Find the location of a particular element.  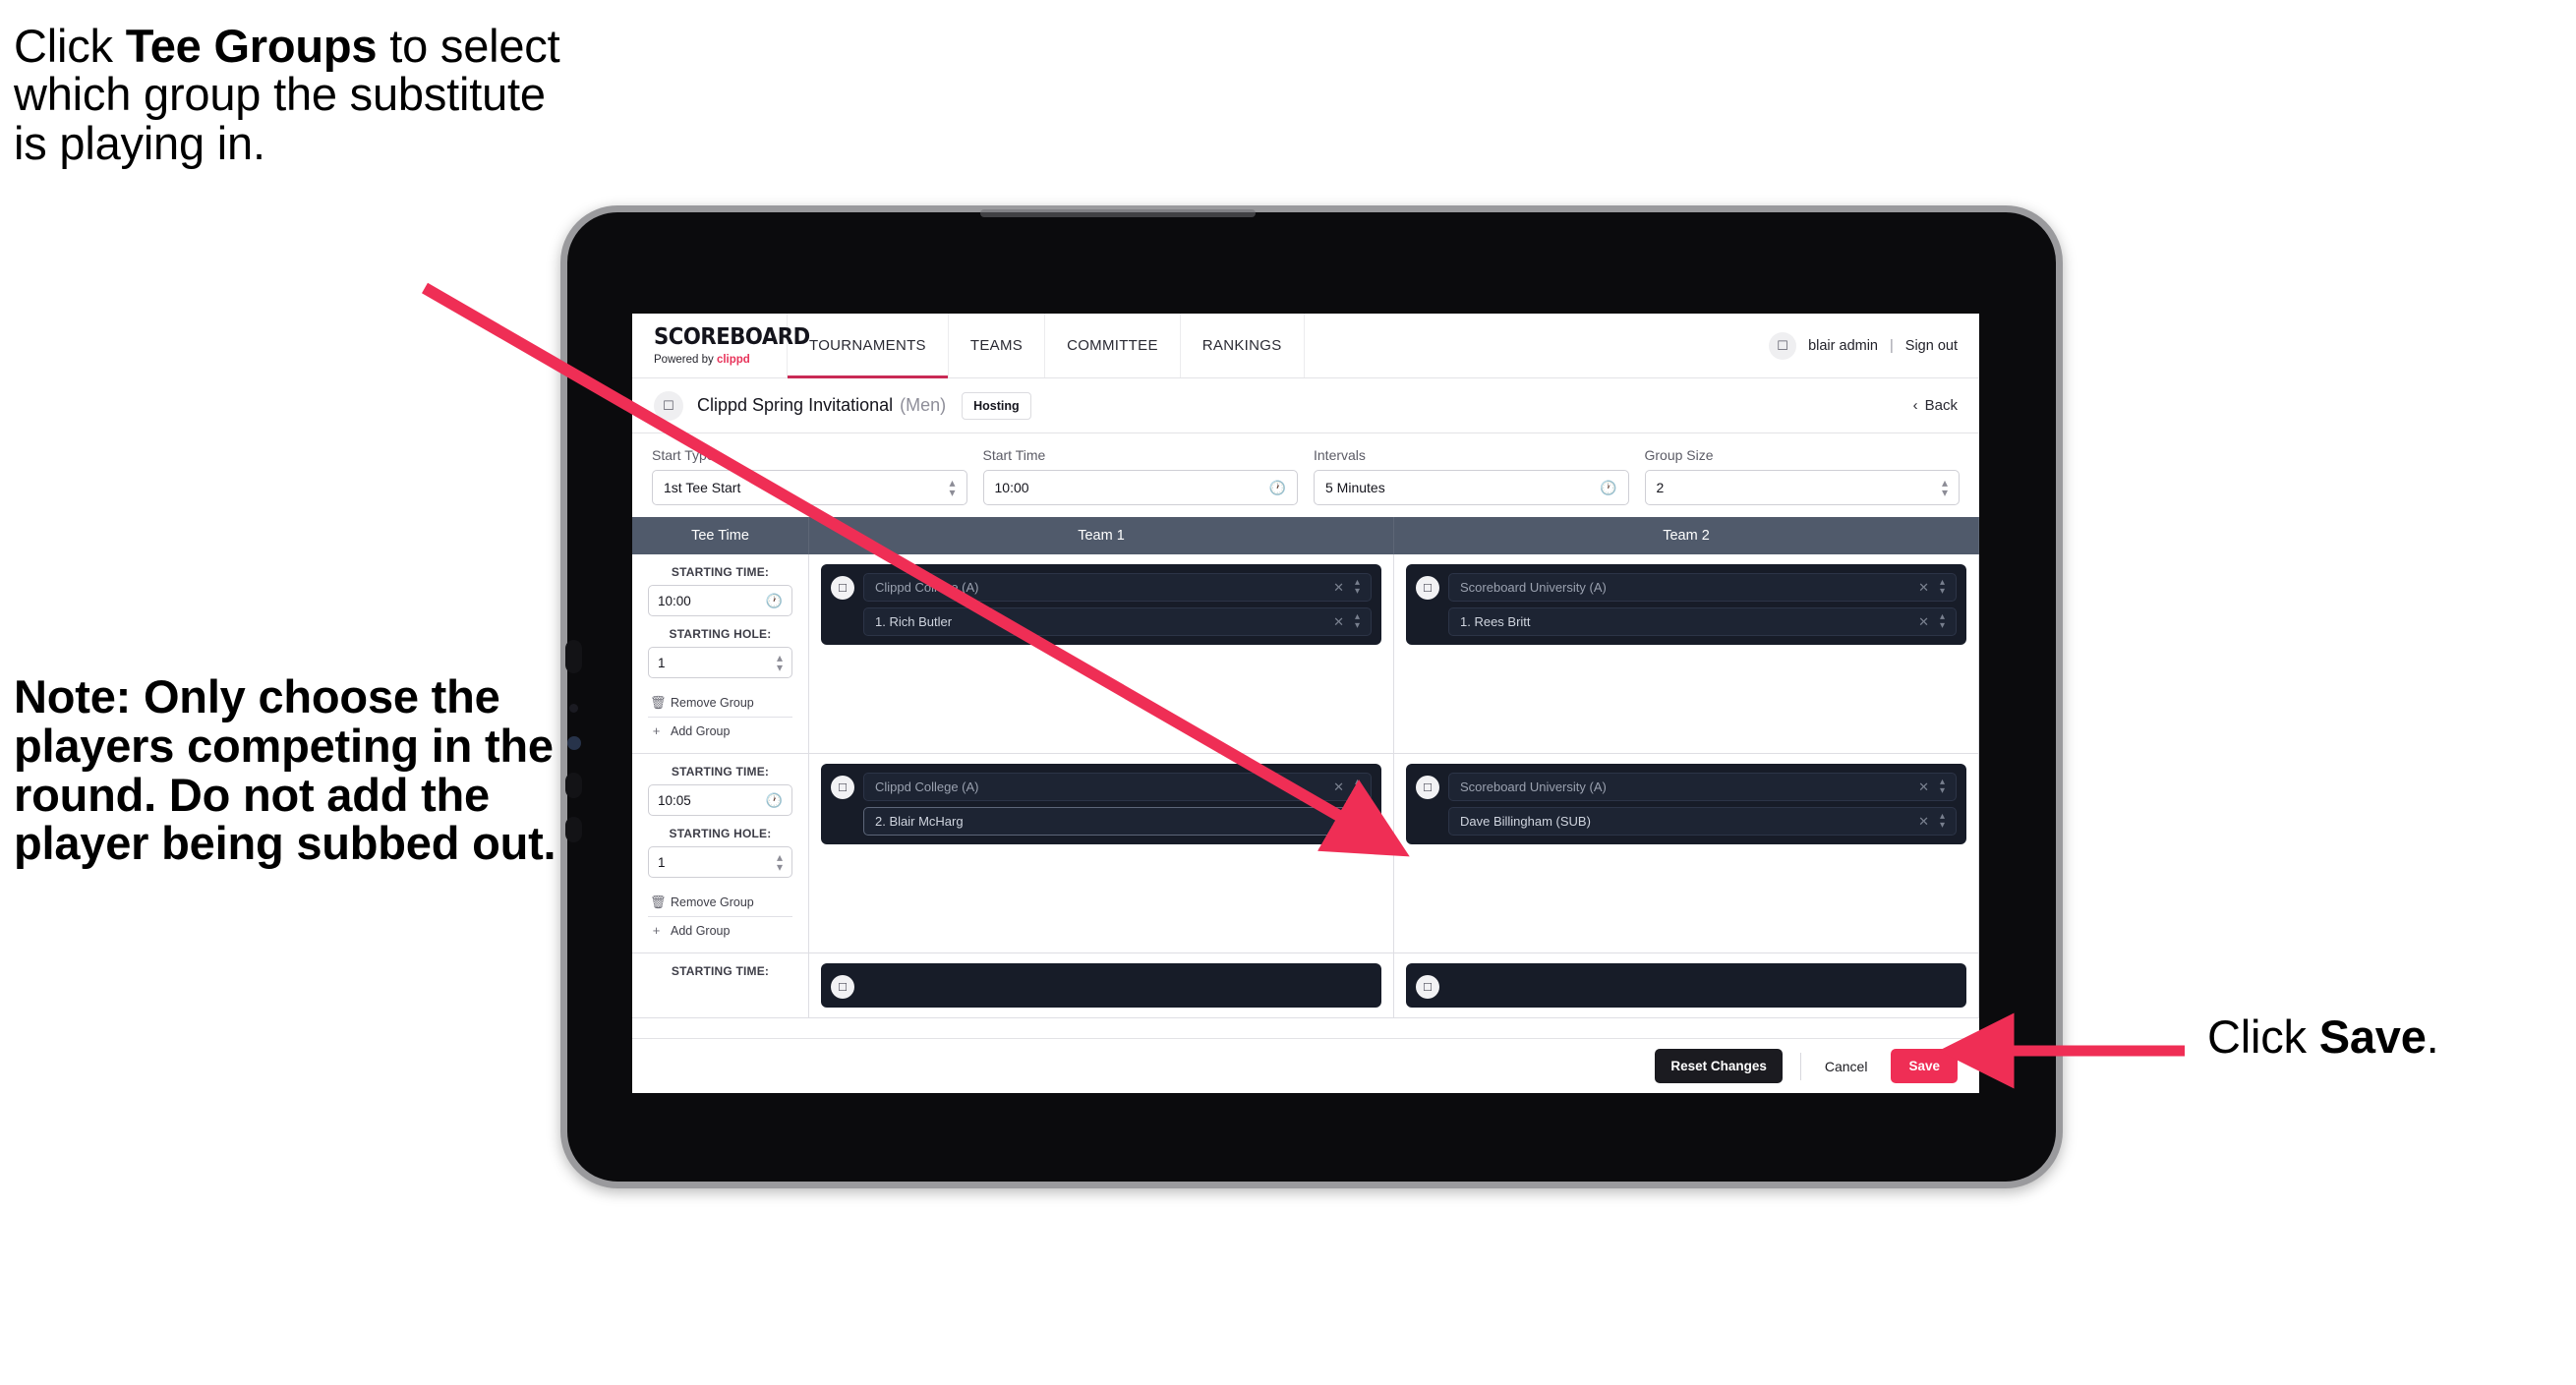

tab-teams: TEAMS is located at coordinates (997, 346).